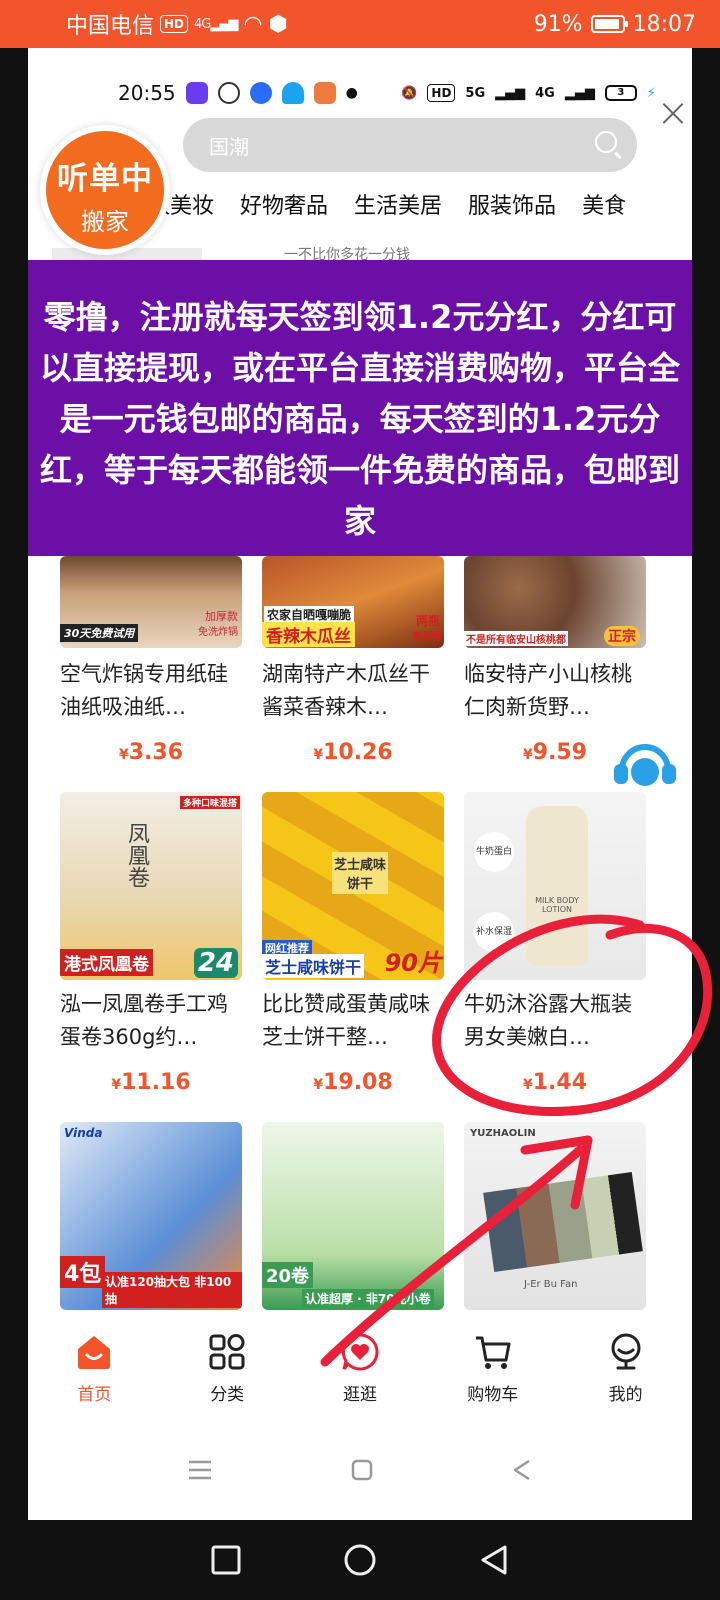 This screenshot has height=1600, width=720. I want to click on price-value: 10.26, so click(358, 752).